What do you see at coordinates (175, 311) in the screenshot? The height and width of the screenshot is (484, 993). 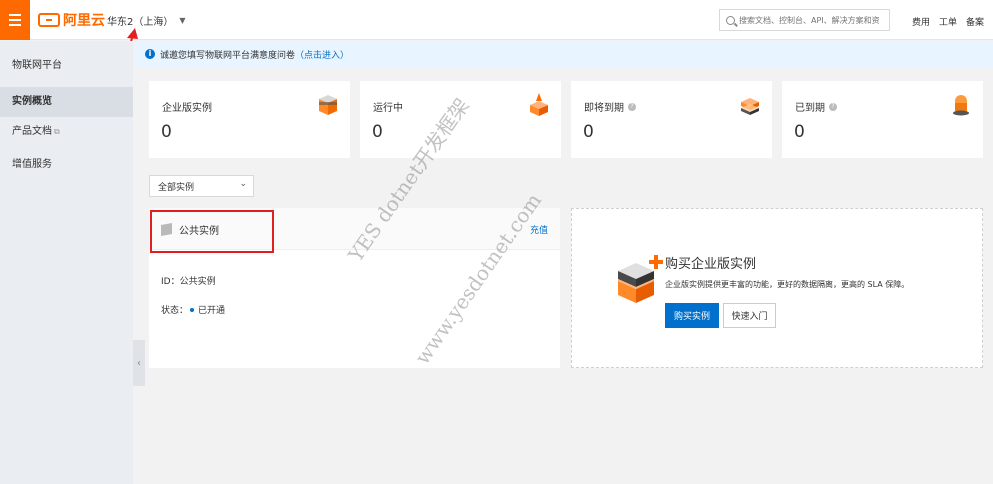 I see `status-label: 状态：` at bounding box center [175, 311].